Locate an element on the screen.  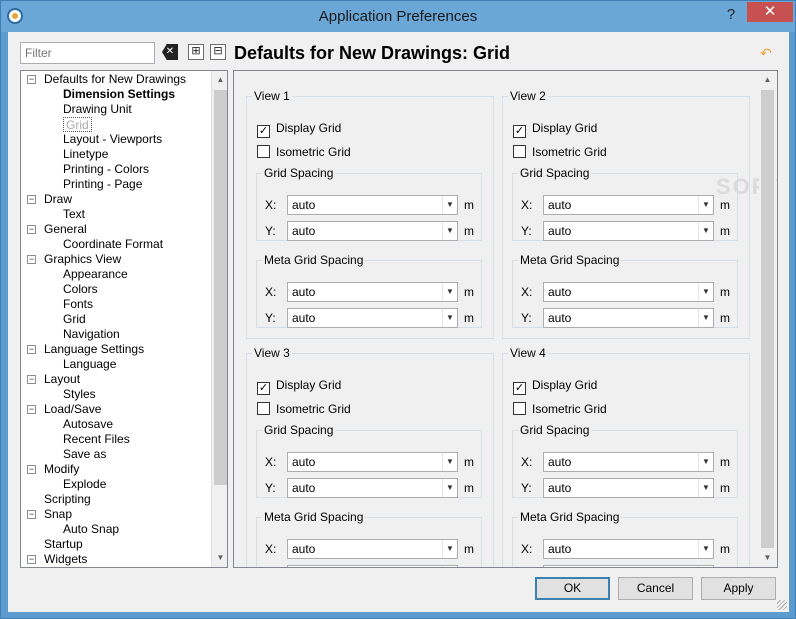
tree-item: Draw is located at coordinates (58, 199).